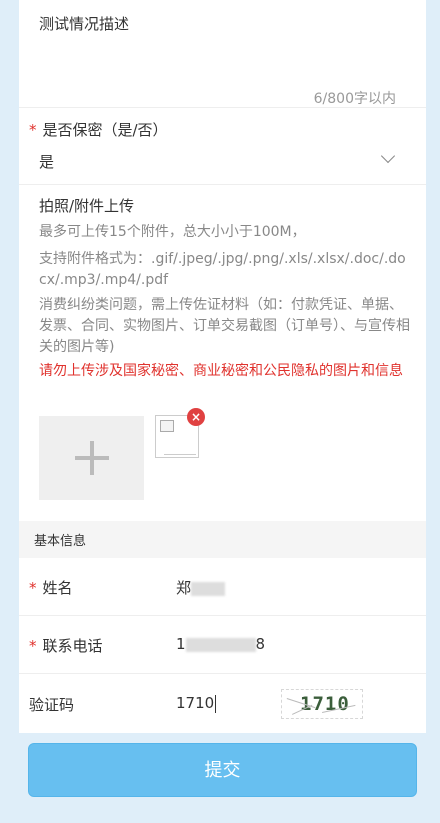  I want to click on basic-info-title: 基本信息, so click(60, 541).